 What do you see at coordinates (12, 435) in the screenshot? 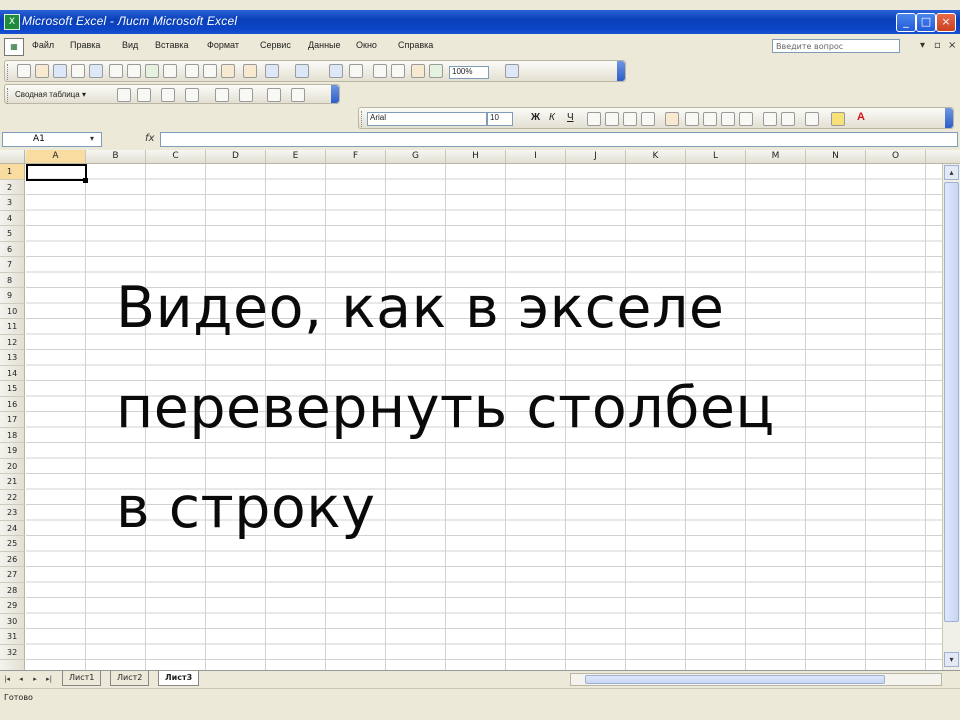
I see `row-header: 18` at bounding box center [12, 435].